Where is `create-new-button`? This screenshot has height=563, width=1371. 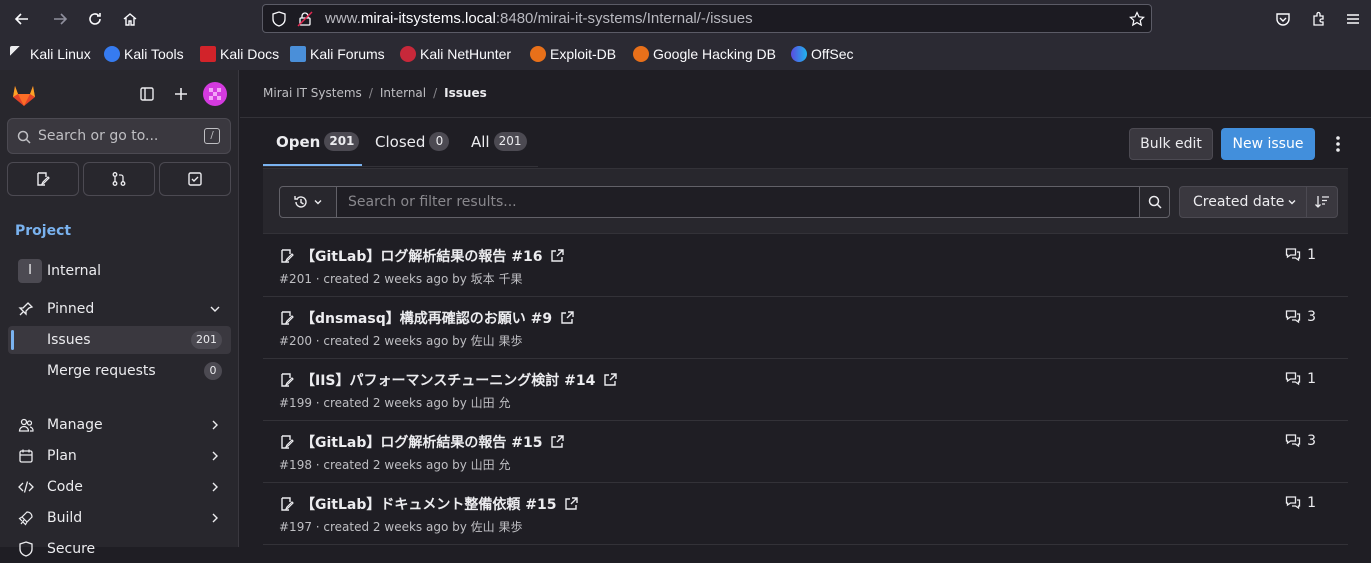 create-new-button is located at coordinates (181, 94).